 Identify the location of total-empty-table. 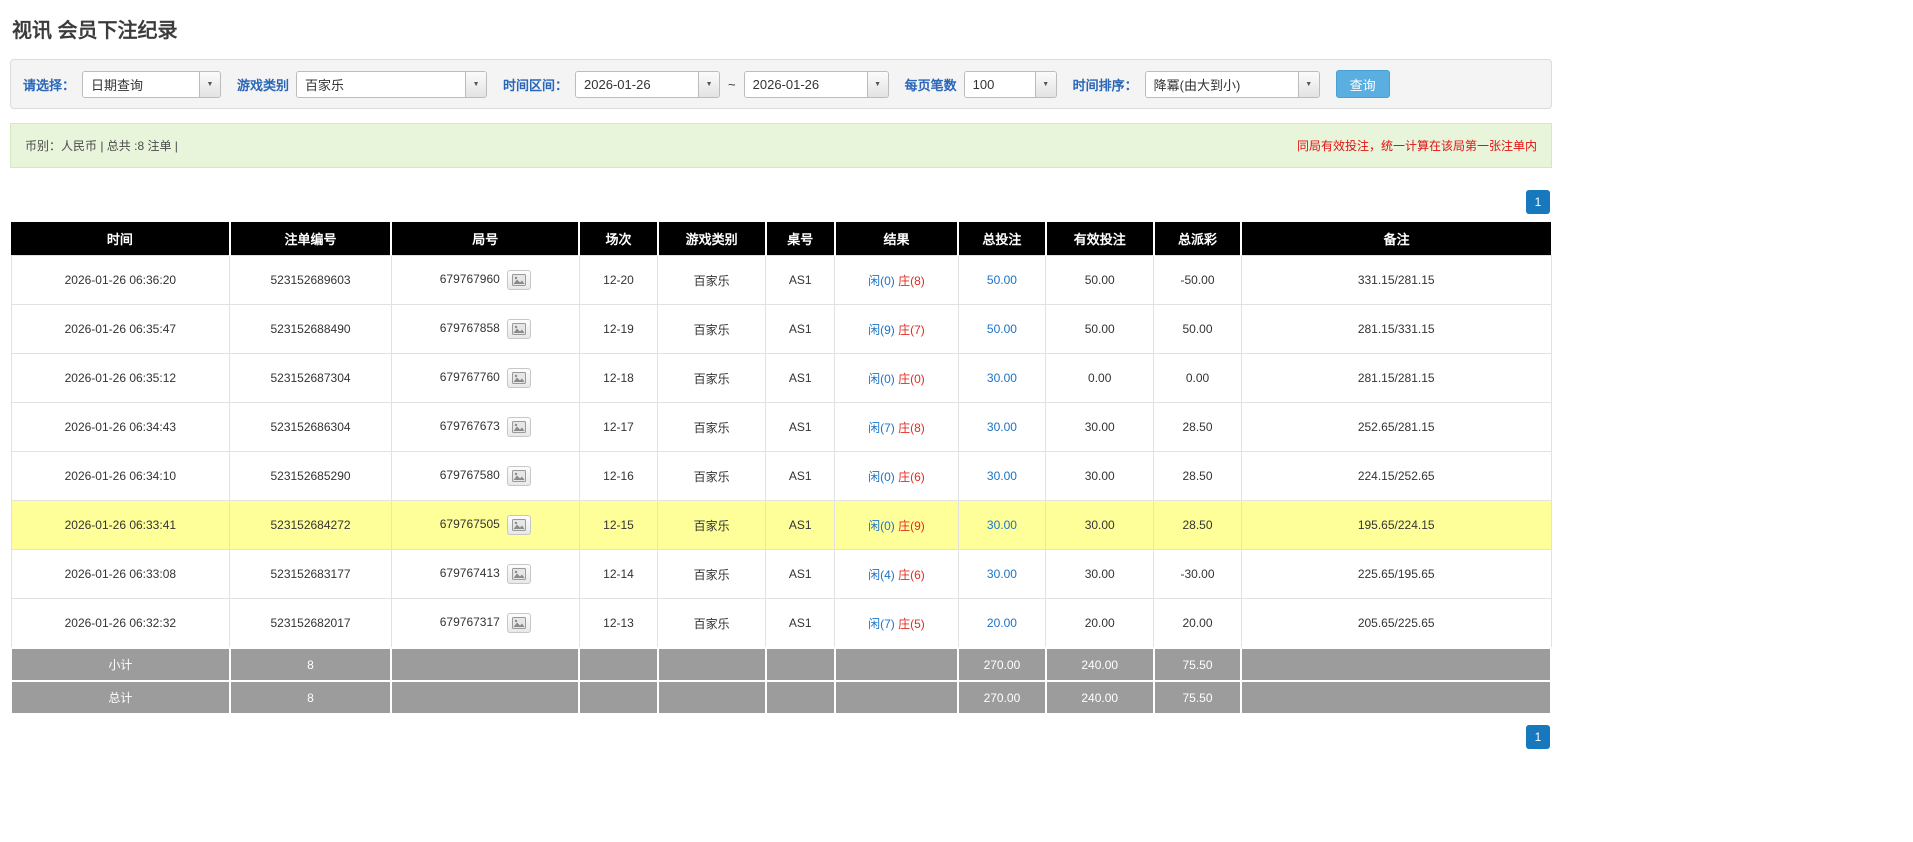
(800, 697).